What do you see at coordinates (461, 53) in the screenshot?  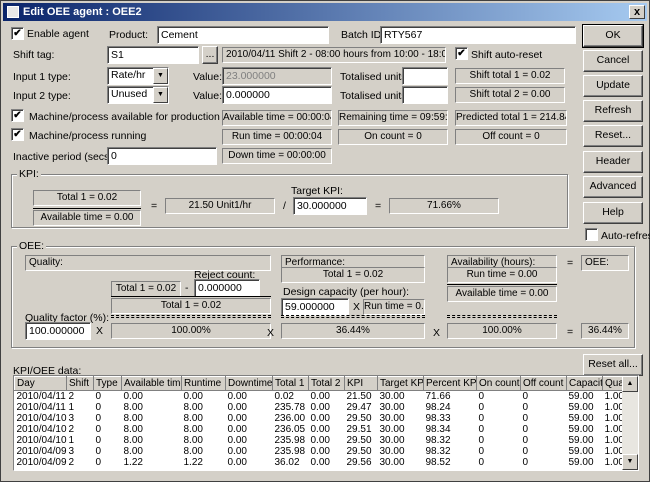 I see `shift-auto-reset-checkbox: ✔` at bounding box center [461, 53].